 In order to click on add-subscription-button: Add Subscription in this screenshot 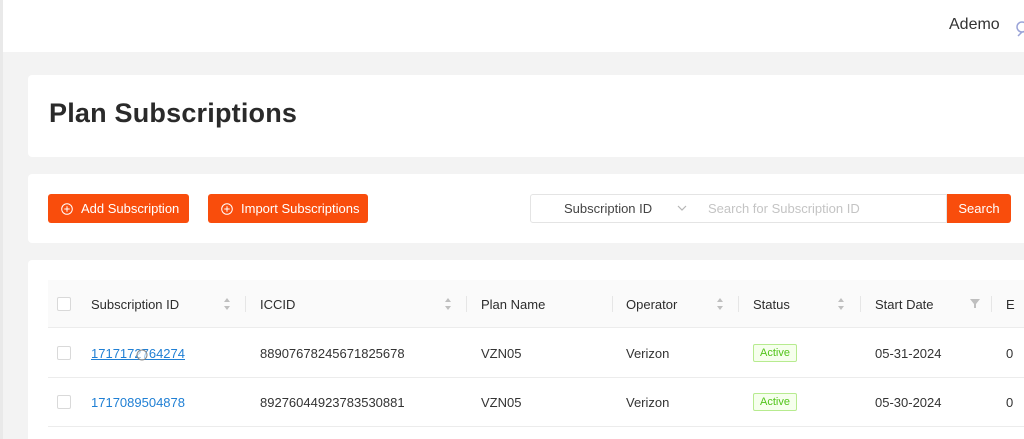, I will do `click(118, 208)`.